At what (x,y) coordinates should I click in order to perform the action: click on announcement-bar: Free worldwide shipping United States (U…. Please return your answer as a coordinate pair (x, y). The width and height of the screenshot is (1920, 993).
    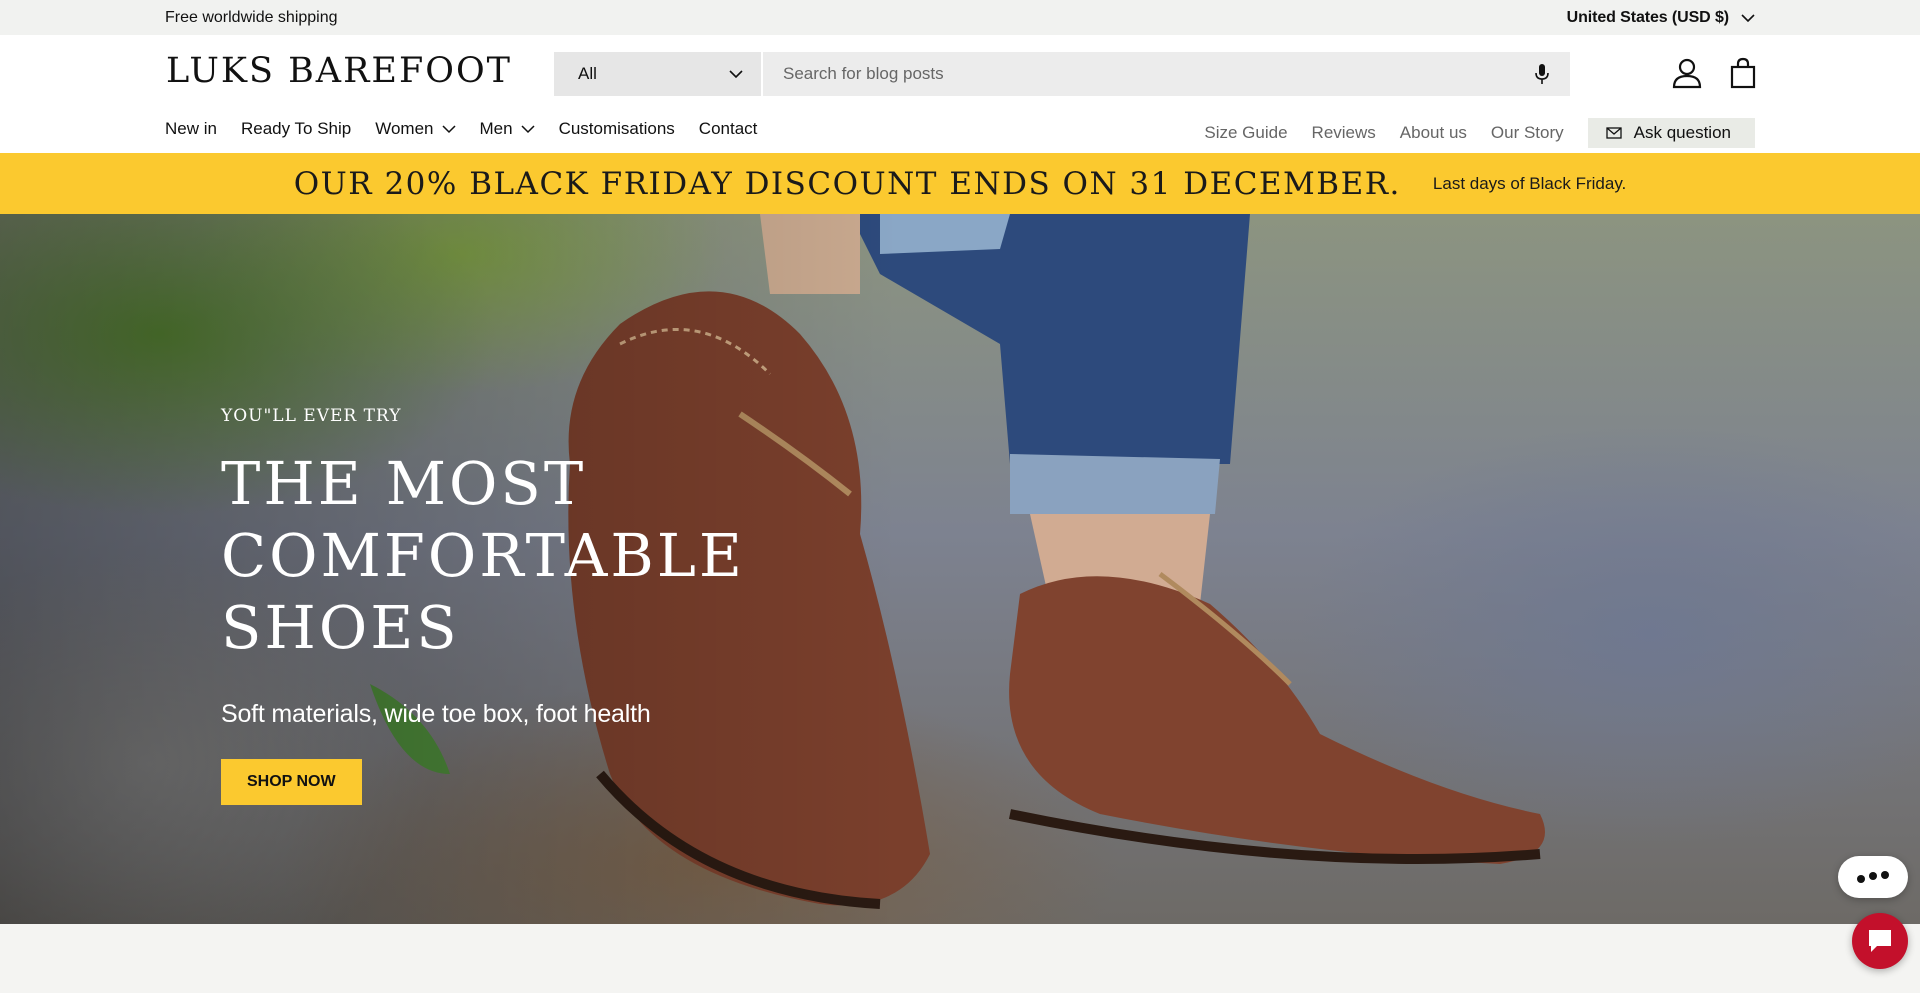
    Looking at the image, I should click on (960, 17).